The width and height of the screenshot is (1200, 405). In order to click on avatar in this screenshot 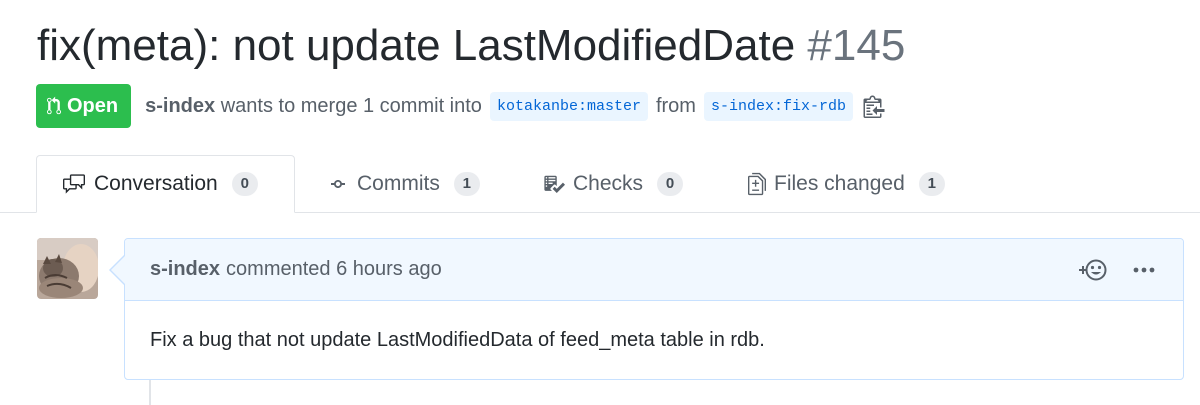, I will do `click(67, 268)`.